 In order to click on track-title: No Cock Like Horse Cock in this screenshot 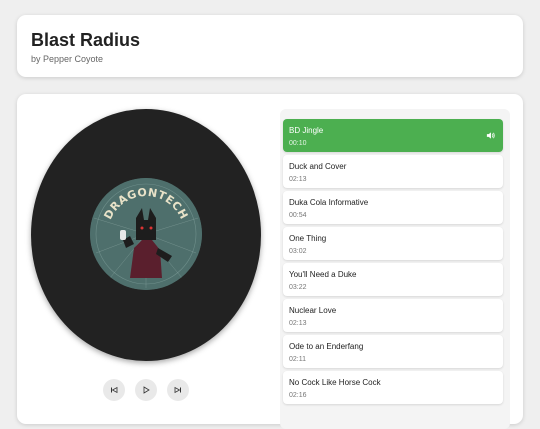, I will do `click(335, 382)`.